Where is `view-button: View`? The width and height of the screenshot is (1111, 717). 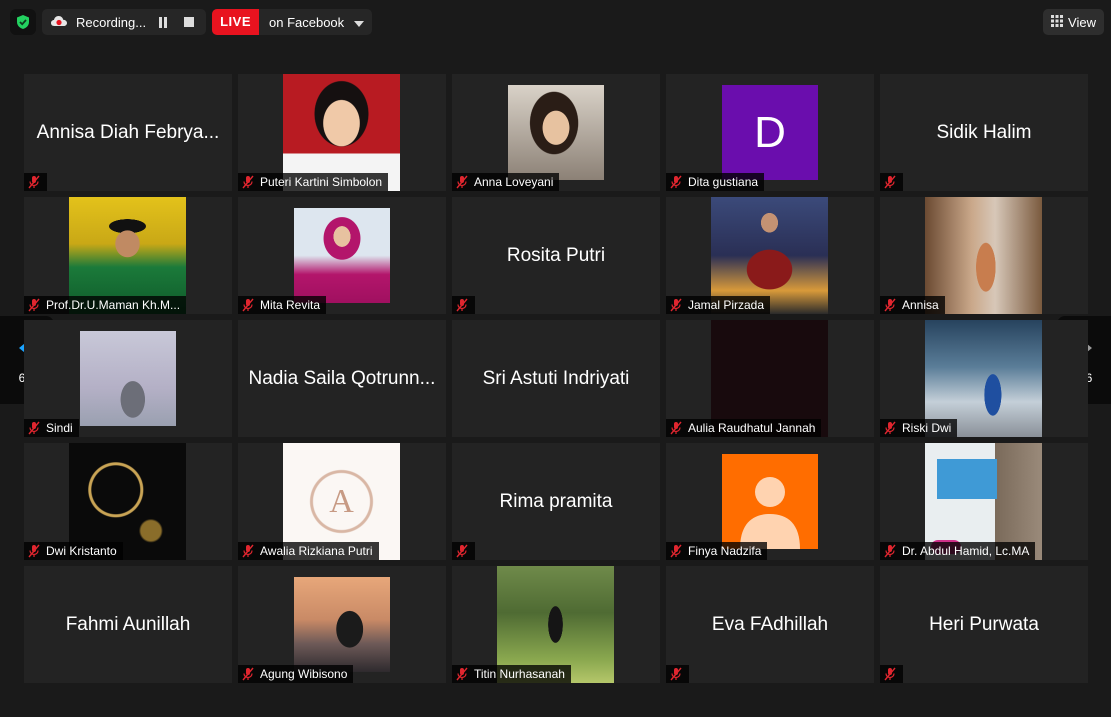
view-button: View is located at coordinates (1073, 22).